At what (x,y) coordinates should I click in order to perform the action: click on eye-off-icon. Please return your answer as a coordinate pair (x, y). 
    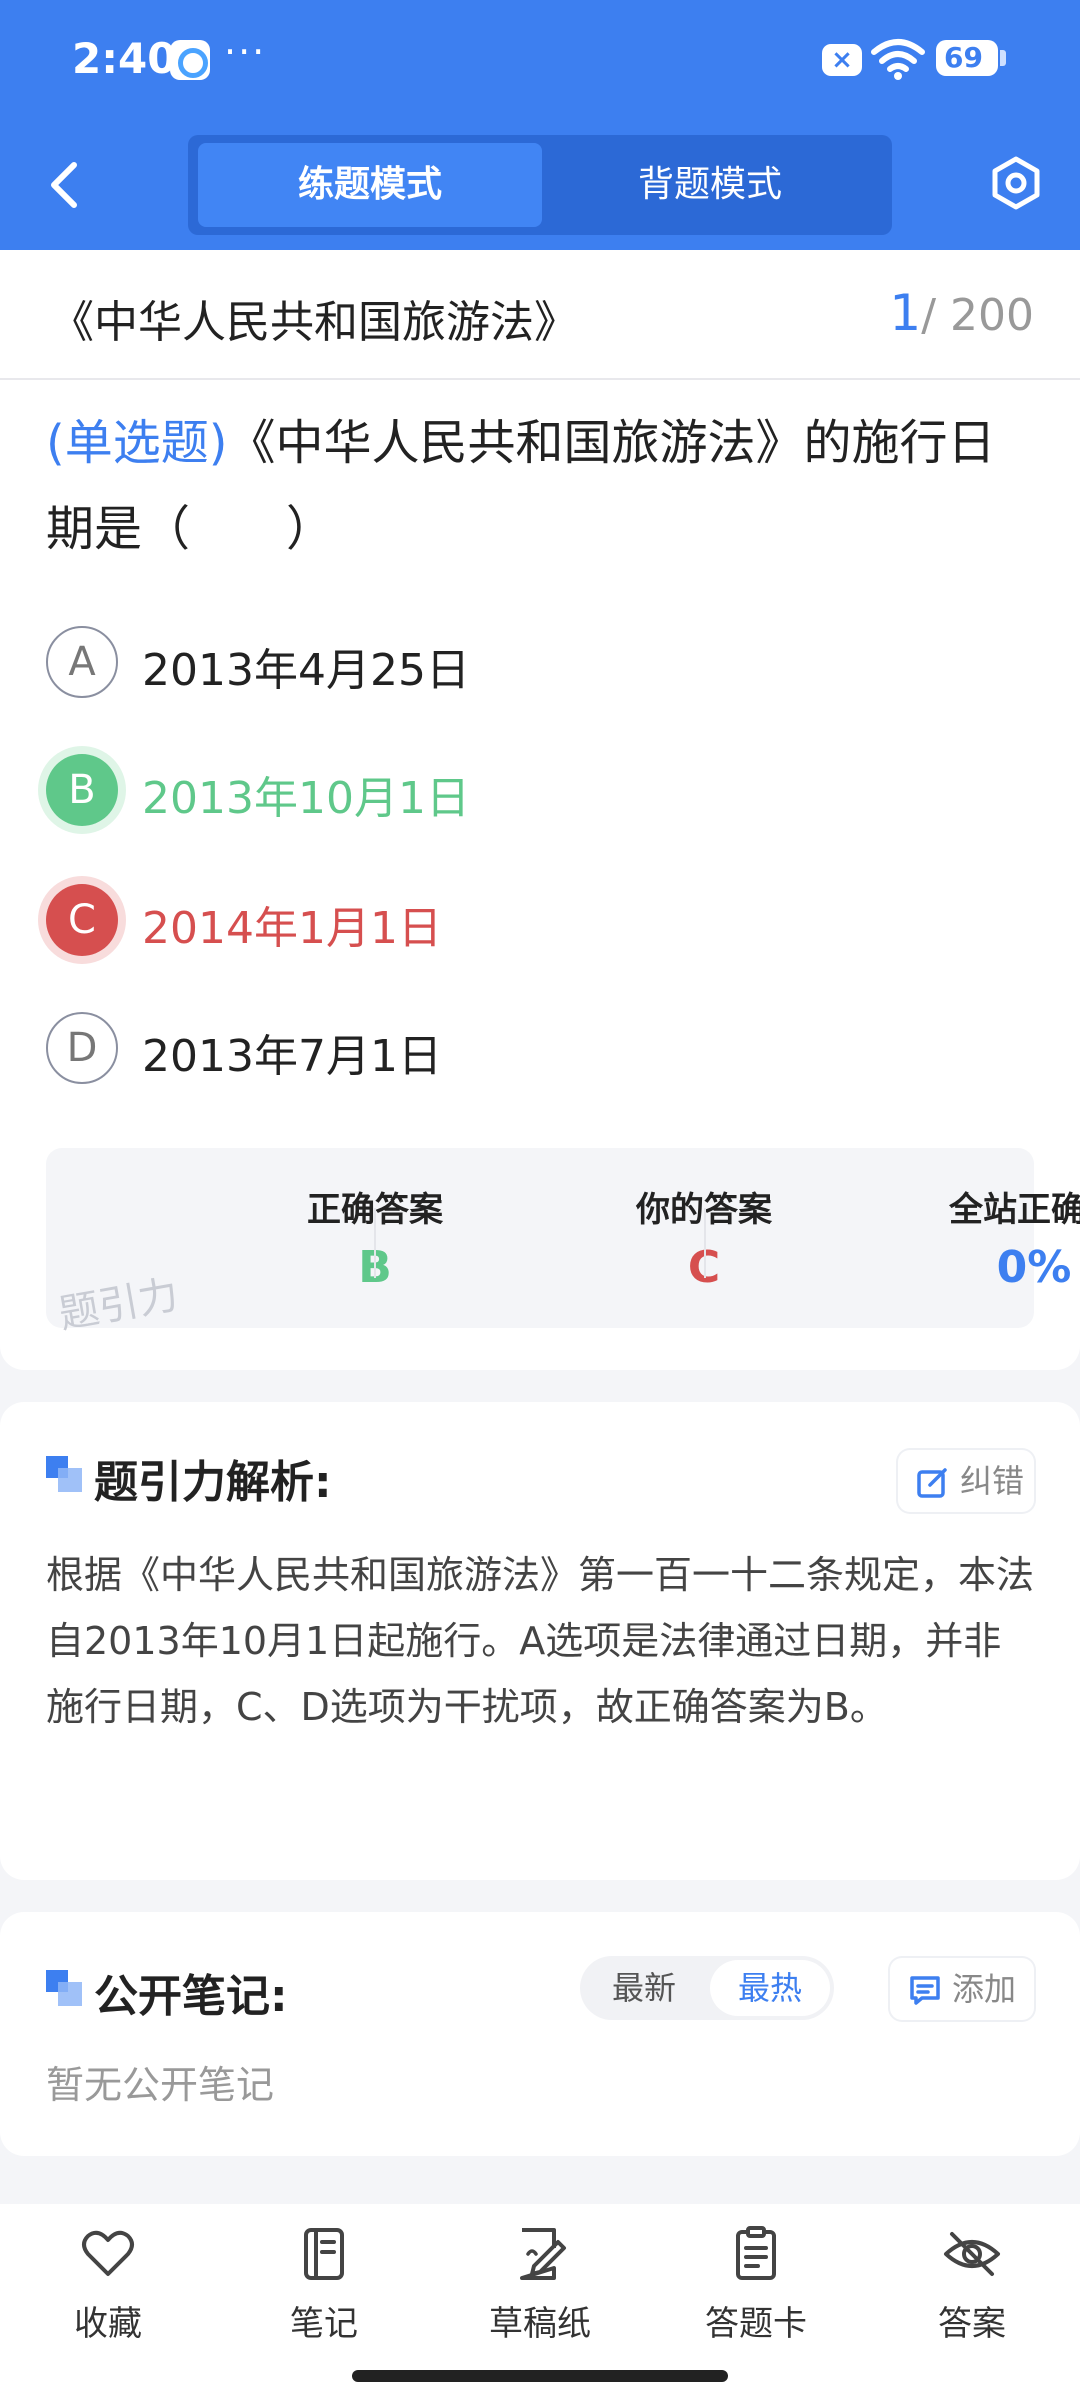
    Looking at the image, I should click on (972, 2254).